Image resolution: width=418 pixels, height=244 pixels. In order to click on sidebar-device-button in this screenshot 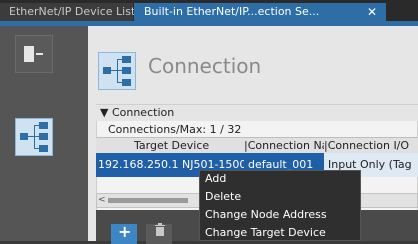, I will do `click(34, 54)`.